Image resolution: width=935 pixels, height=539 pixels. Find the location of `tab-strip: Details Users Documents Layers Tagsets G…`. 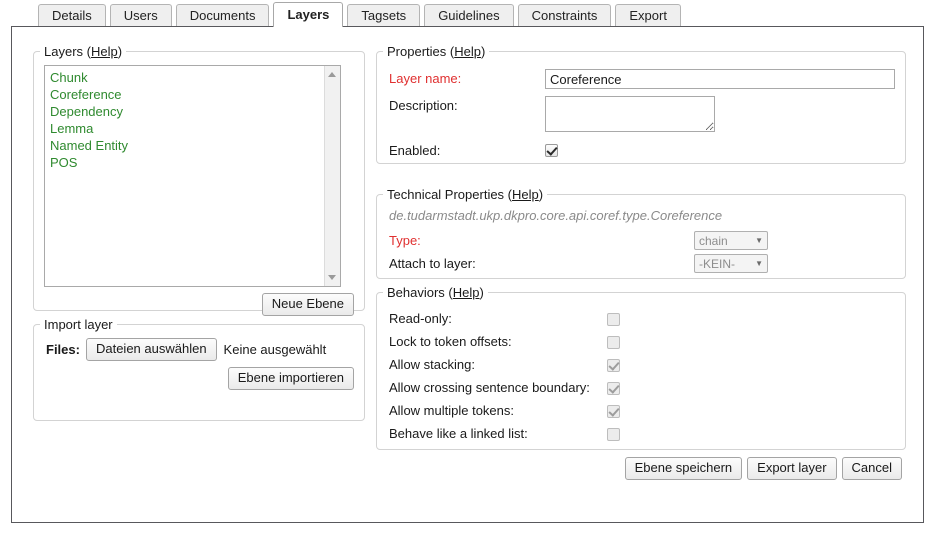

tab-strip: Details Users Documents Layers Tagsets G… is located at coordinates (467, 13).